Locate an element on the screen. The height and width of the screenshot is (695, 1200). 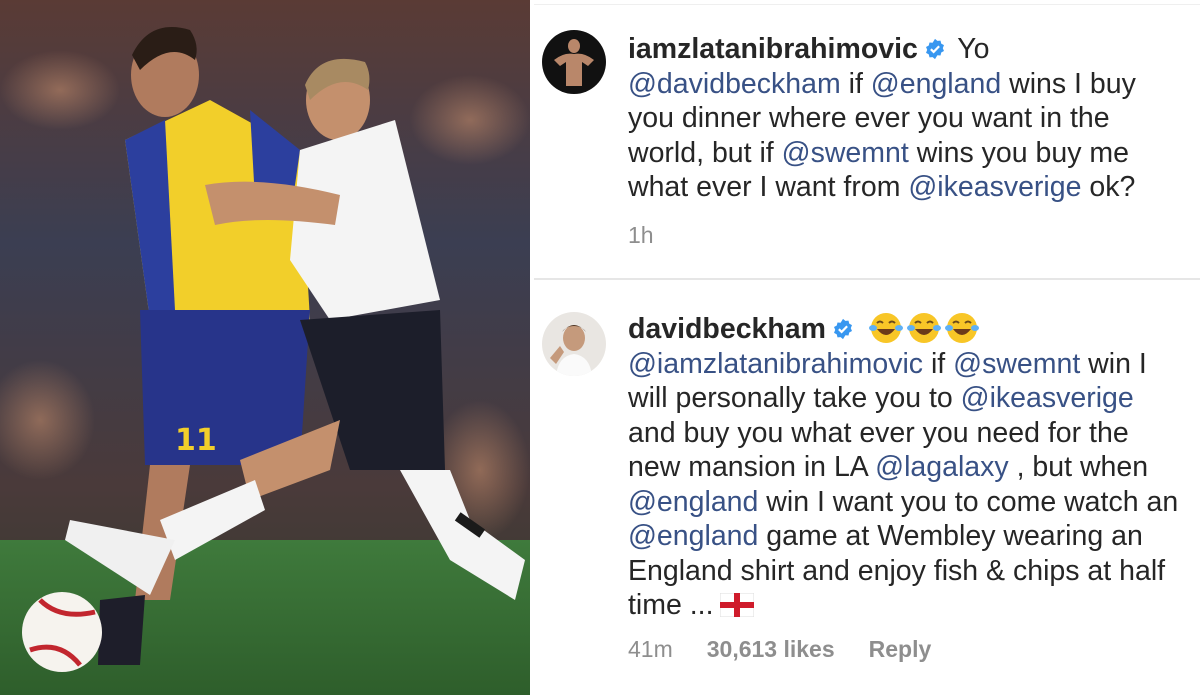
comment-meta: 41m 30,613 likes Reply is located at coordinates (796, 649).